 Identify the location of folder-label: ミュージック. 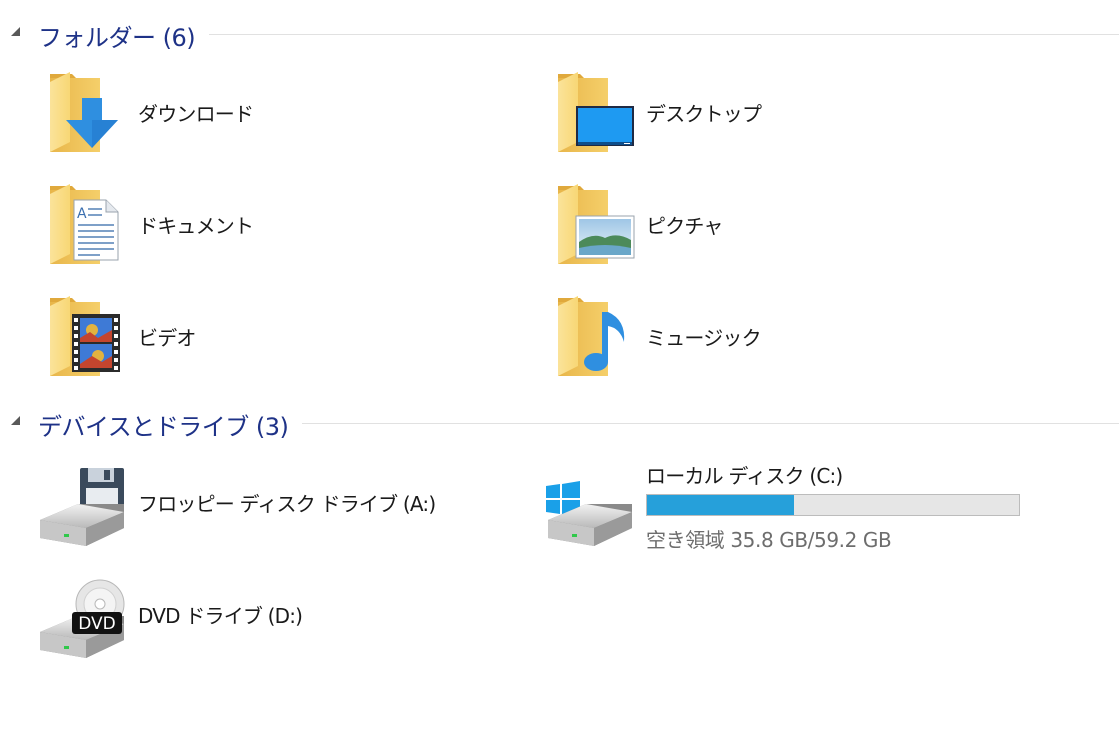
(704, 338).